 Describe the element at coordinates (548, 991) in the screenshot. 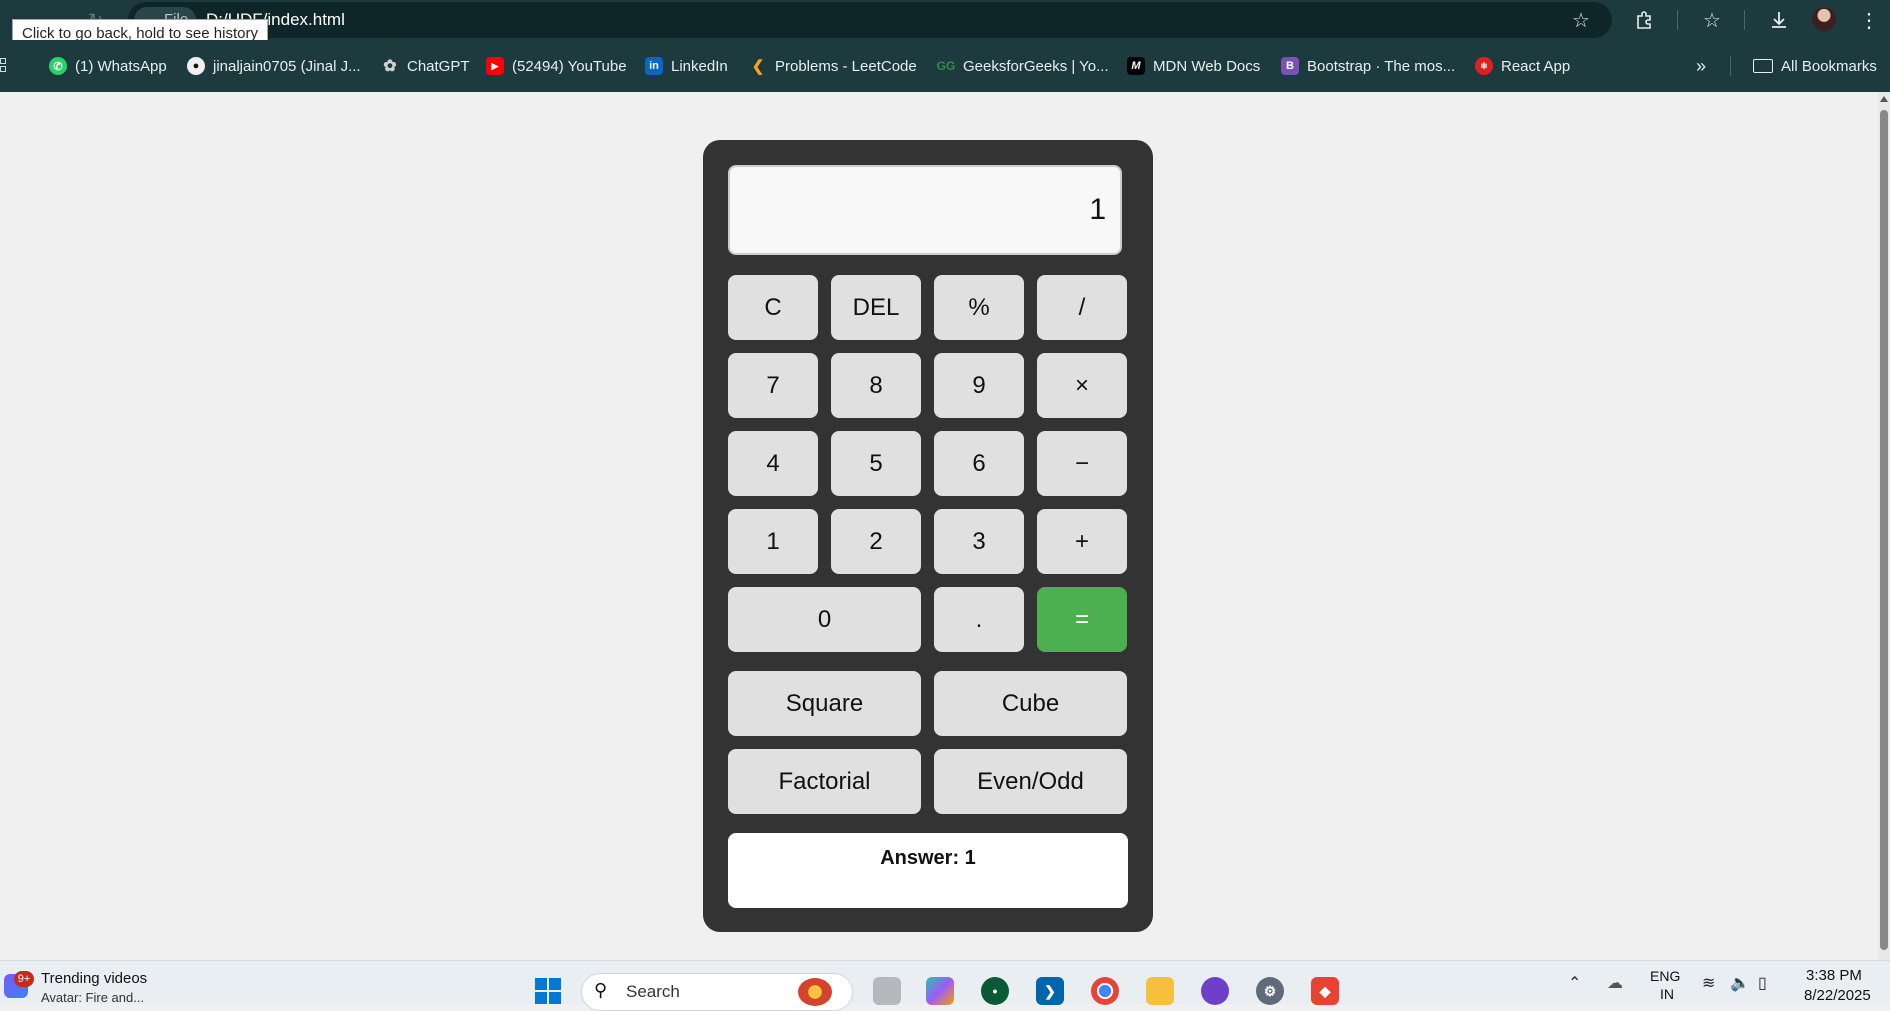

I see `windows-start-icon` at that location.